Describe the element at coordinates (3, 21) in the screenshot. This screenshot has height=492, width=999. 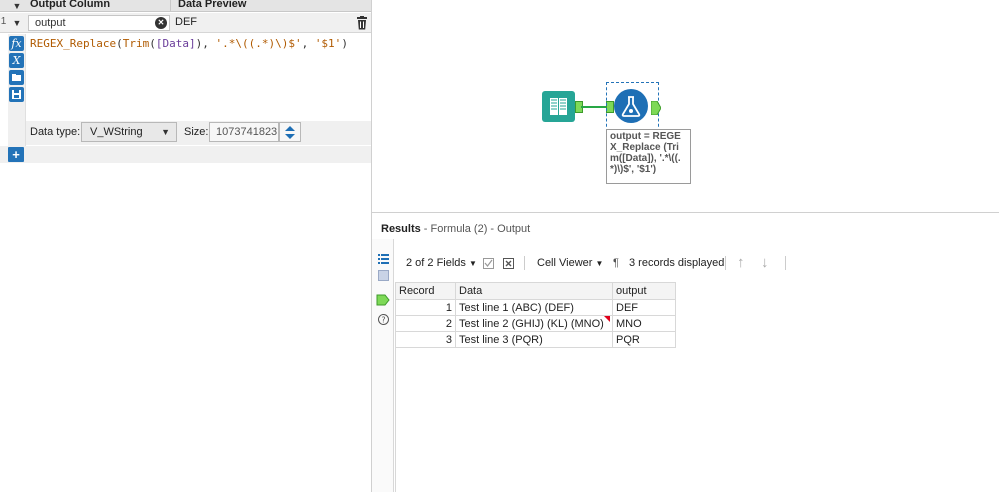
I see `row-number: 1` at that location.